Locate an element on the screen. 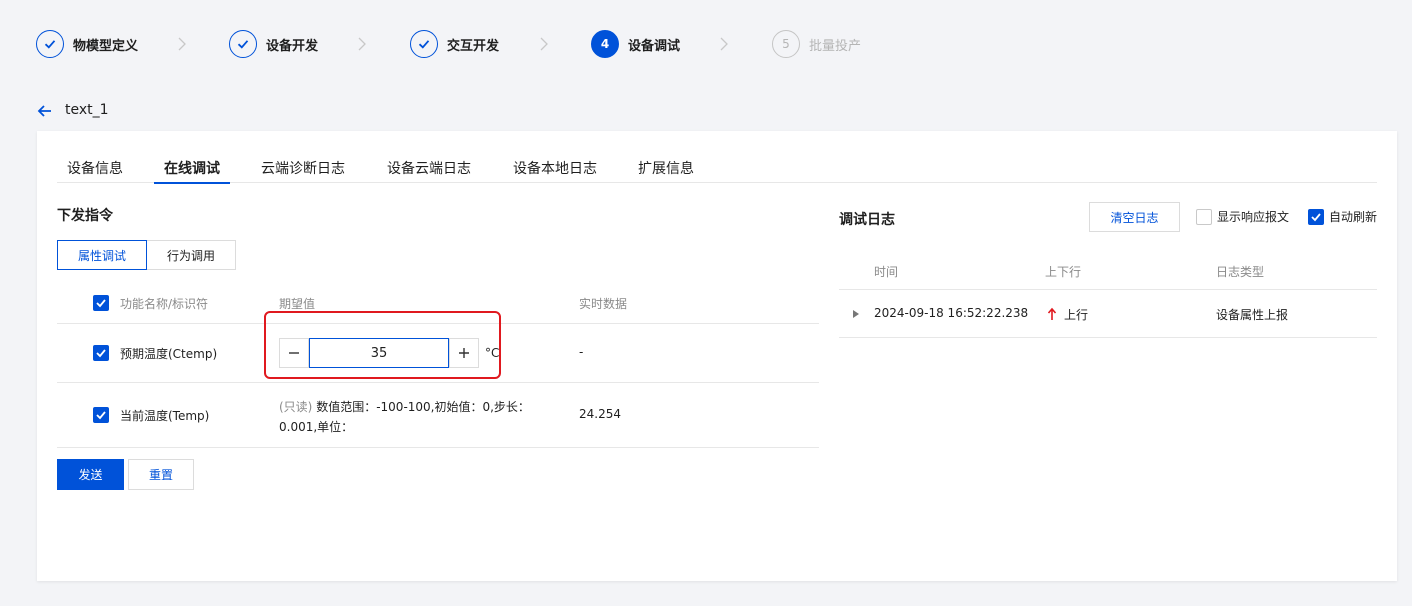 The image size is (1412, 606). up-arrow-icon is located at coordinates (1052, 313).